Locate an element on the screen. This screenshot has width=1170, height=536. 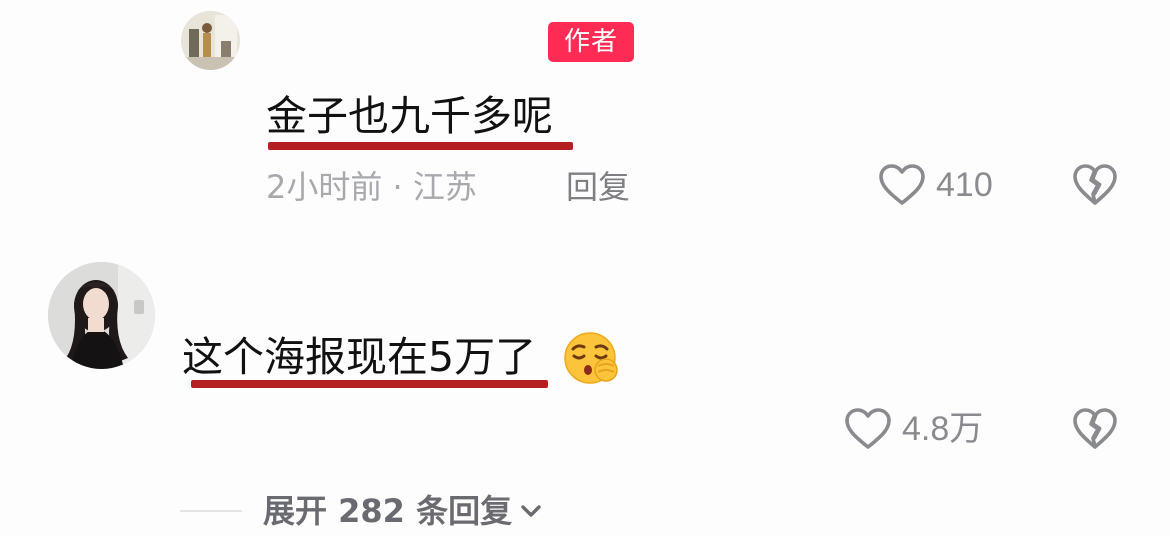
expand-replies-button: 展开 282 条回复 is located at coordinates (402, 511).